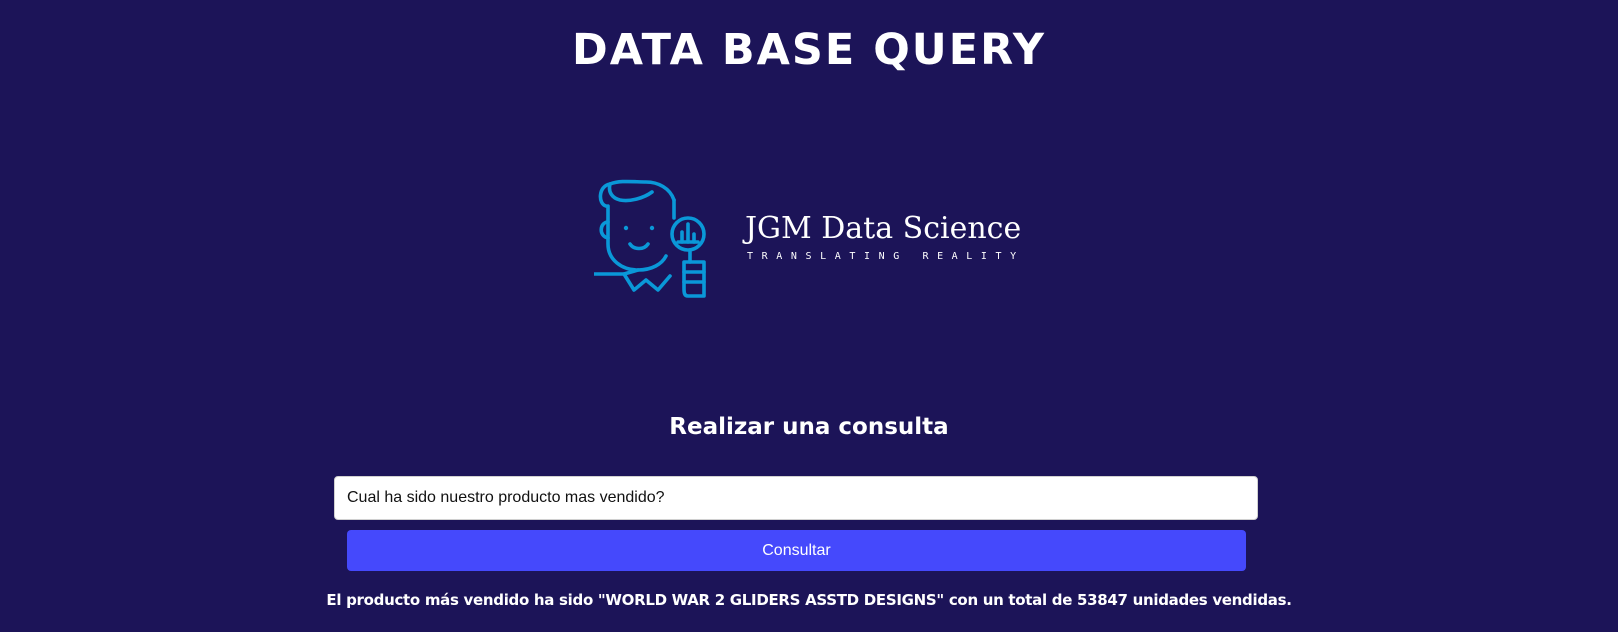 This screenshot has width=1618, height=632. I want to click on page-title: DATA BASE QUERY, so click(809, 50).